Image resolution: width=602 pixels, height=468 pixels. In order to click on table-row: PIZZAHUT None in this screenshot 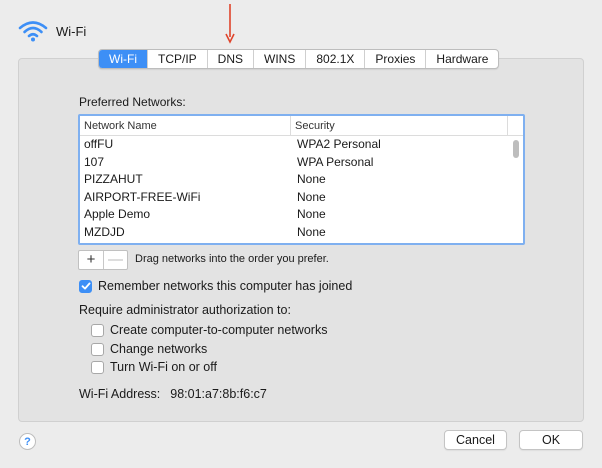, I will do `click(301, 180)`.